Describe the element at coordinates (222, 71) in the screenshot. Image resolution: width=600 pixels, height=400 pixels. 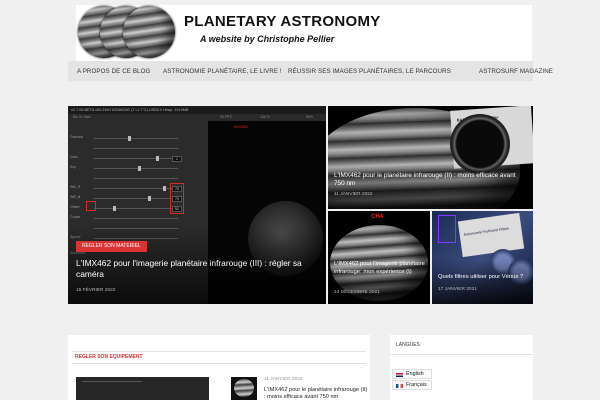
I see `nav-item-book: ASTRONOMIE PLANÉTAIRE, LE LIVRE !` at that location.